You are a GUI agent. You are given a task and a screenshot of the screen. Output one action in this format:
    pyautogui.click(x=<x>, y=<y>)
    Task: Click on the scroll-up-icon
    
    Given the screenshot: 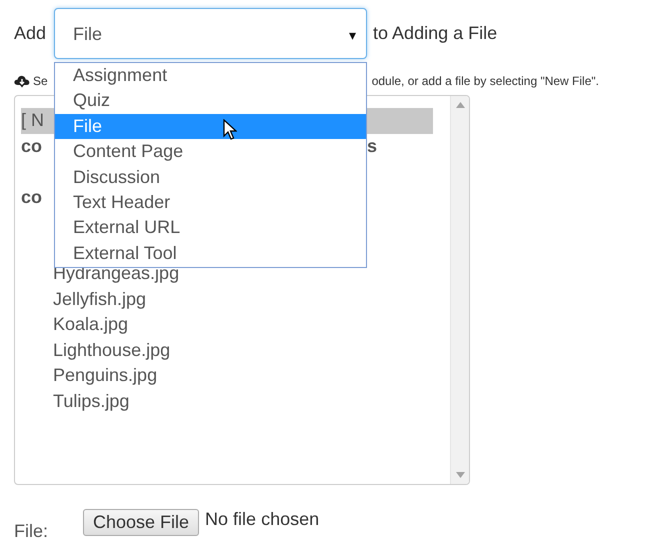 What is the action you would take?
    pyautogui.click(x=460, y=105)
    